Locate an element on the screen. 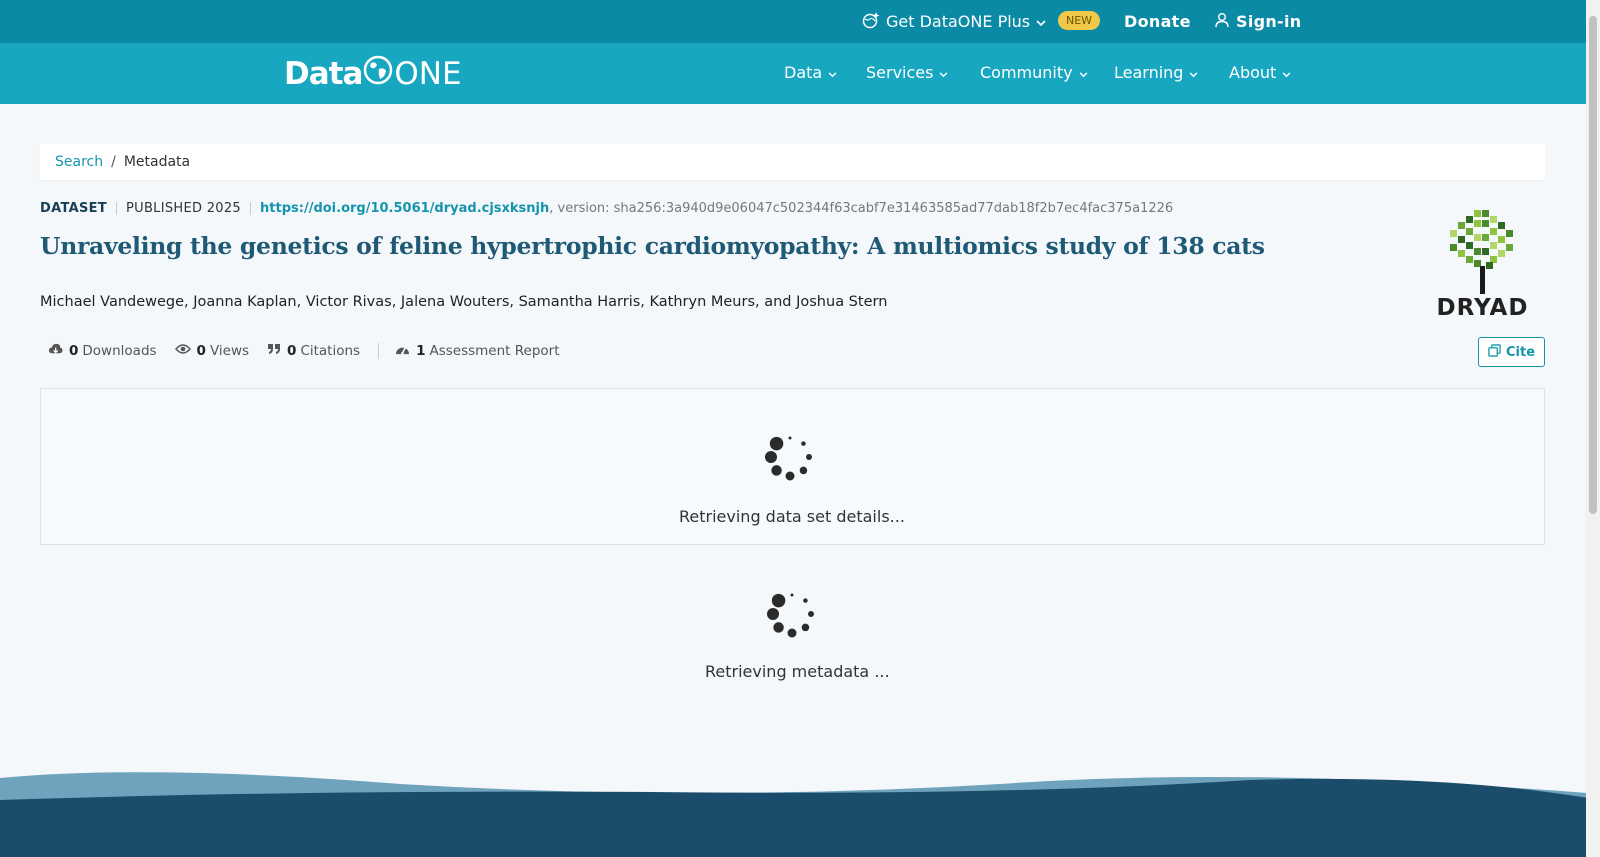  sign-in-label: Sign-in is located at coordinates (1269, 21).